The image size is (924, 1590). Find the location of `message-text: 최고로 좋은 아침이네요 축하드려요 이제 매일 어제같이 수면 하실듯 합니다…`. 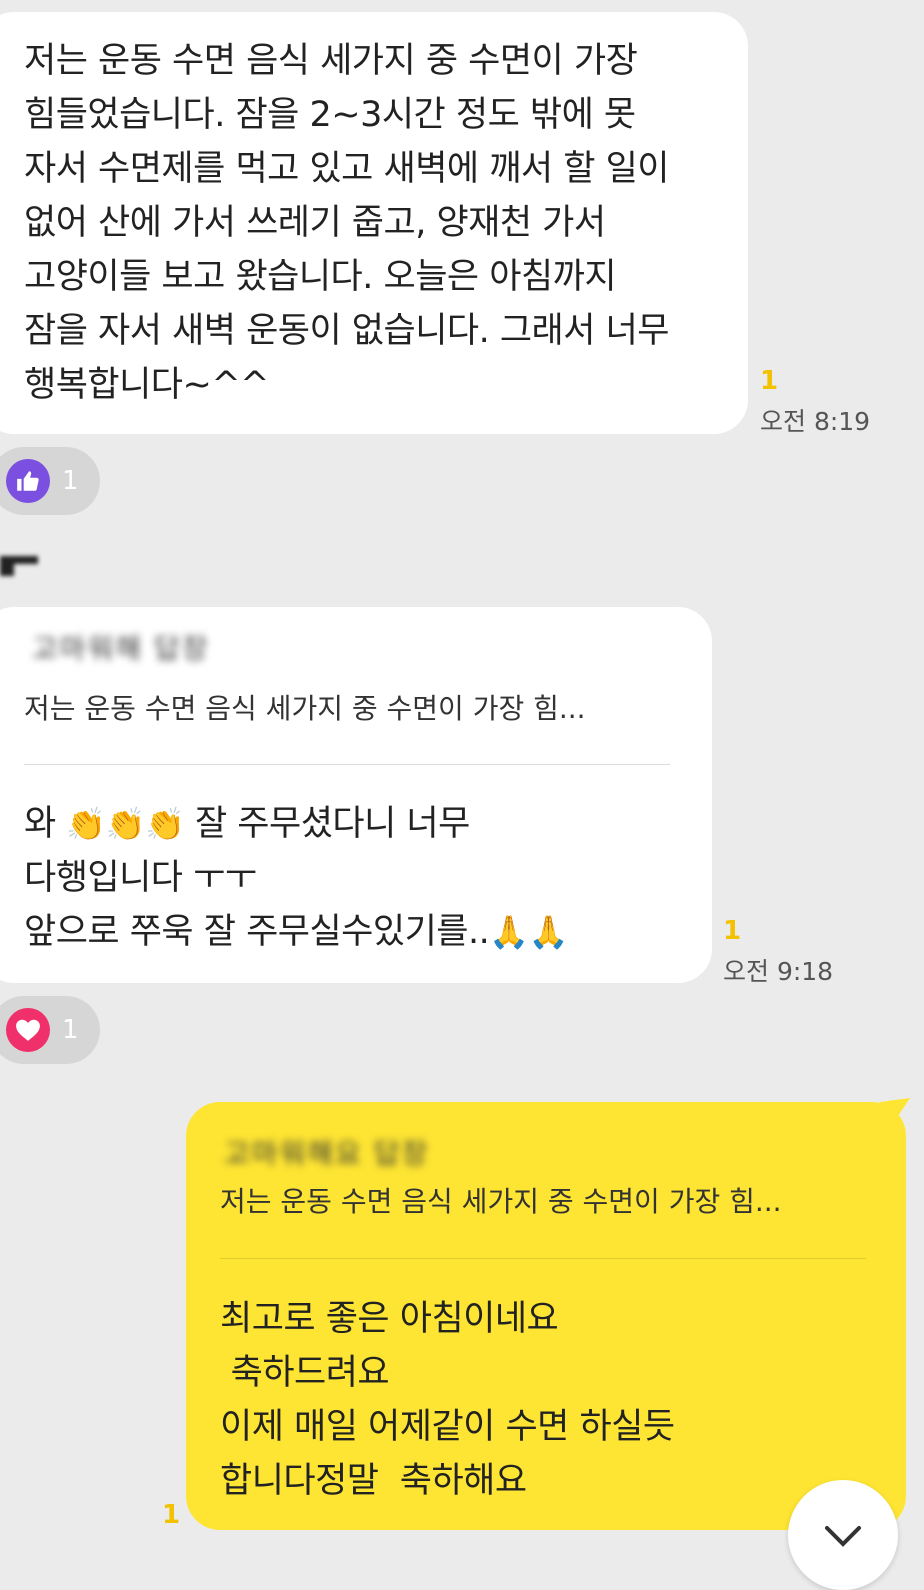

message-text: 최고로 좋은 아침이네요 축하드려요 이제 매일 어제같이 수면 하실듯 합니다… is located at coordinates (447, 1400).